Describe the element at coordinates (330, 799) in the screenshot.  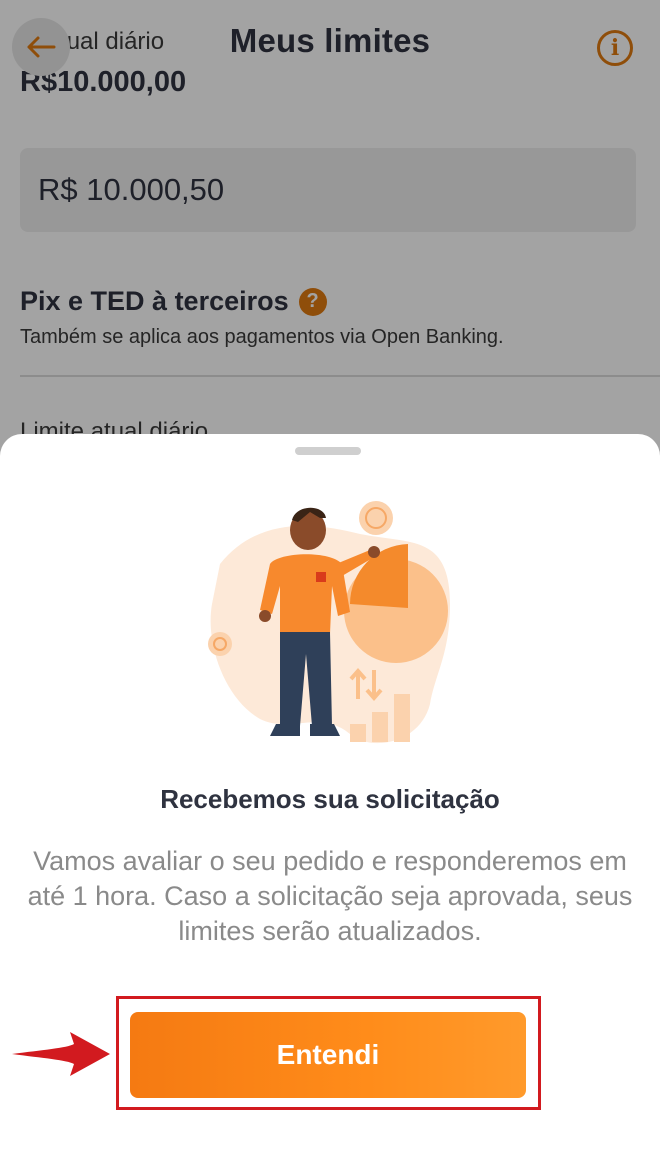
I see `sheet-title: Recebemos sua solicitação` at that location.